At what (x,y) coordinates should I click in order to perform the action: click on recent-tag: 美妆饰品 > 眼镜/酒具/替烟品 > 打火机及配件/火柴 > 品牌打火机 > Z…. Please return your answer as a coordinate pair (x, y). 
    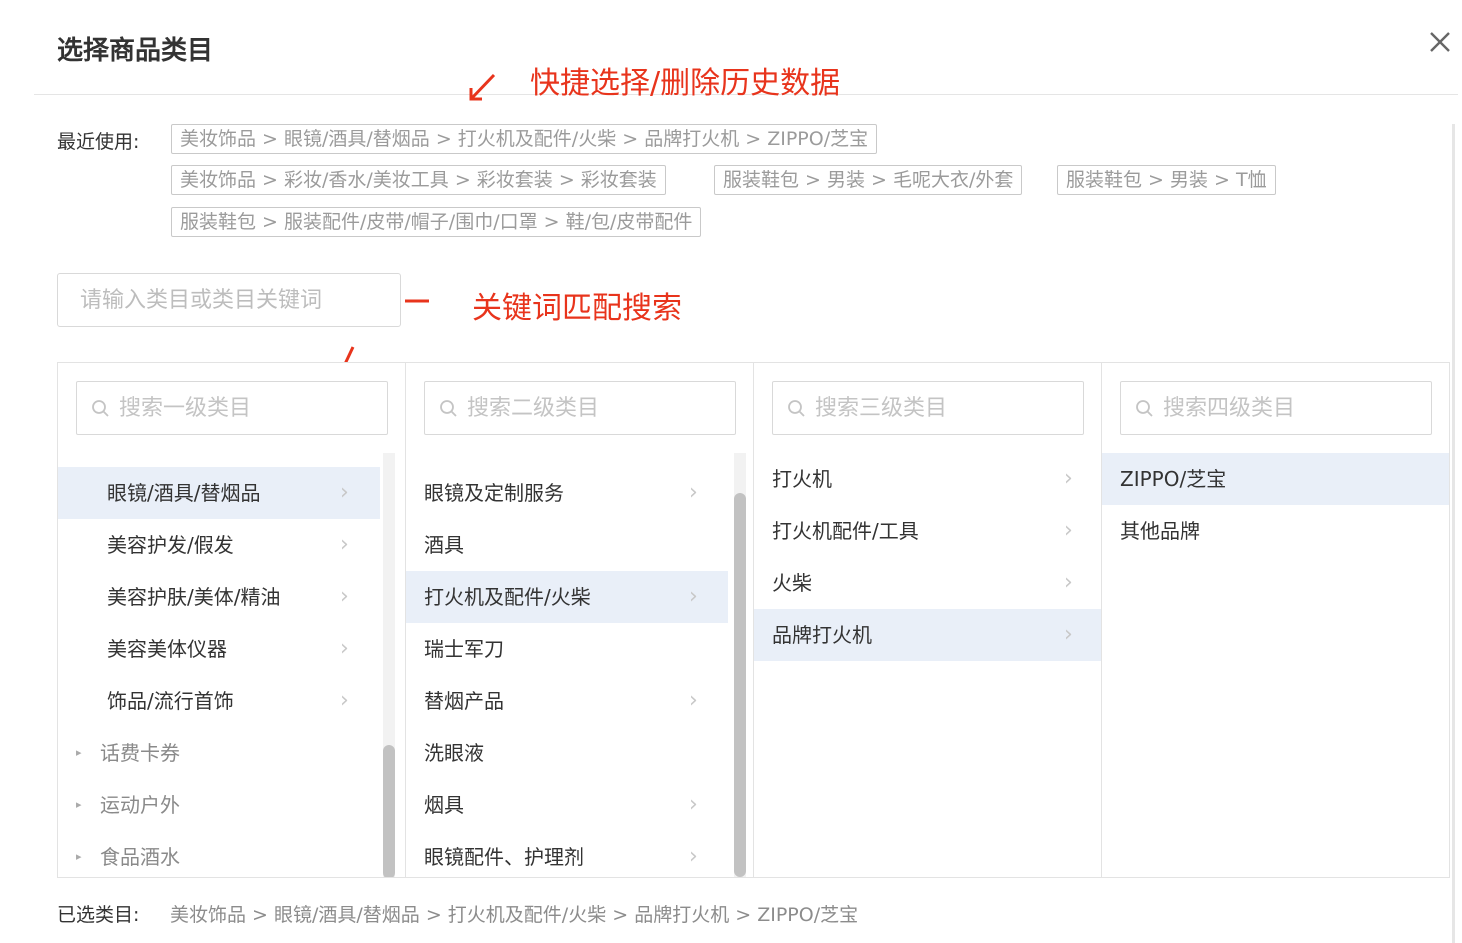
    Looking at the image, I should click on (524, 139).